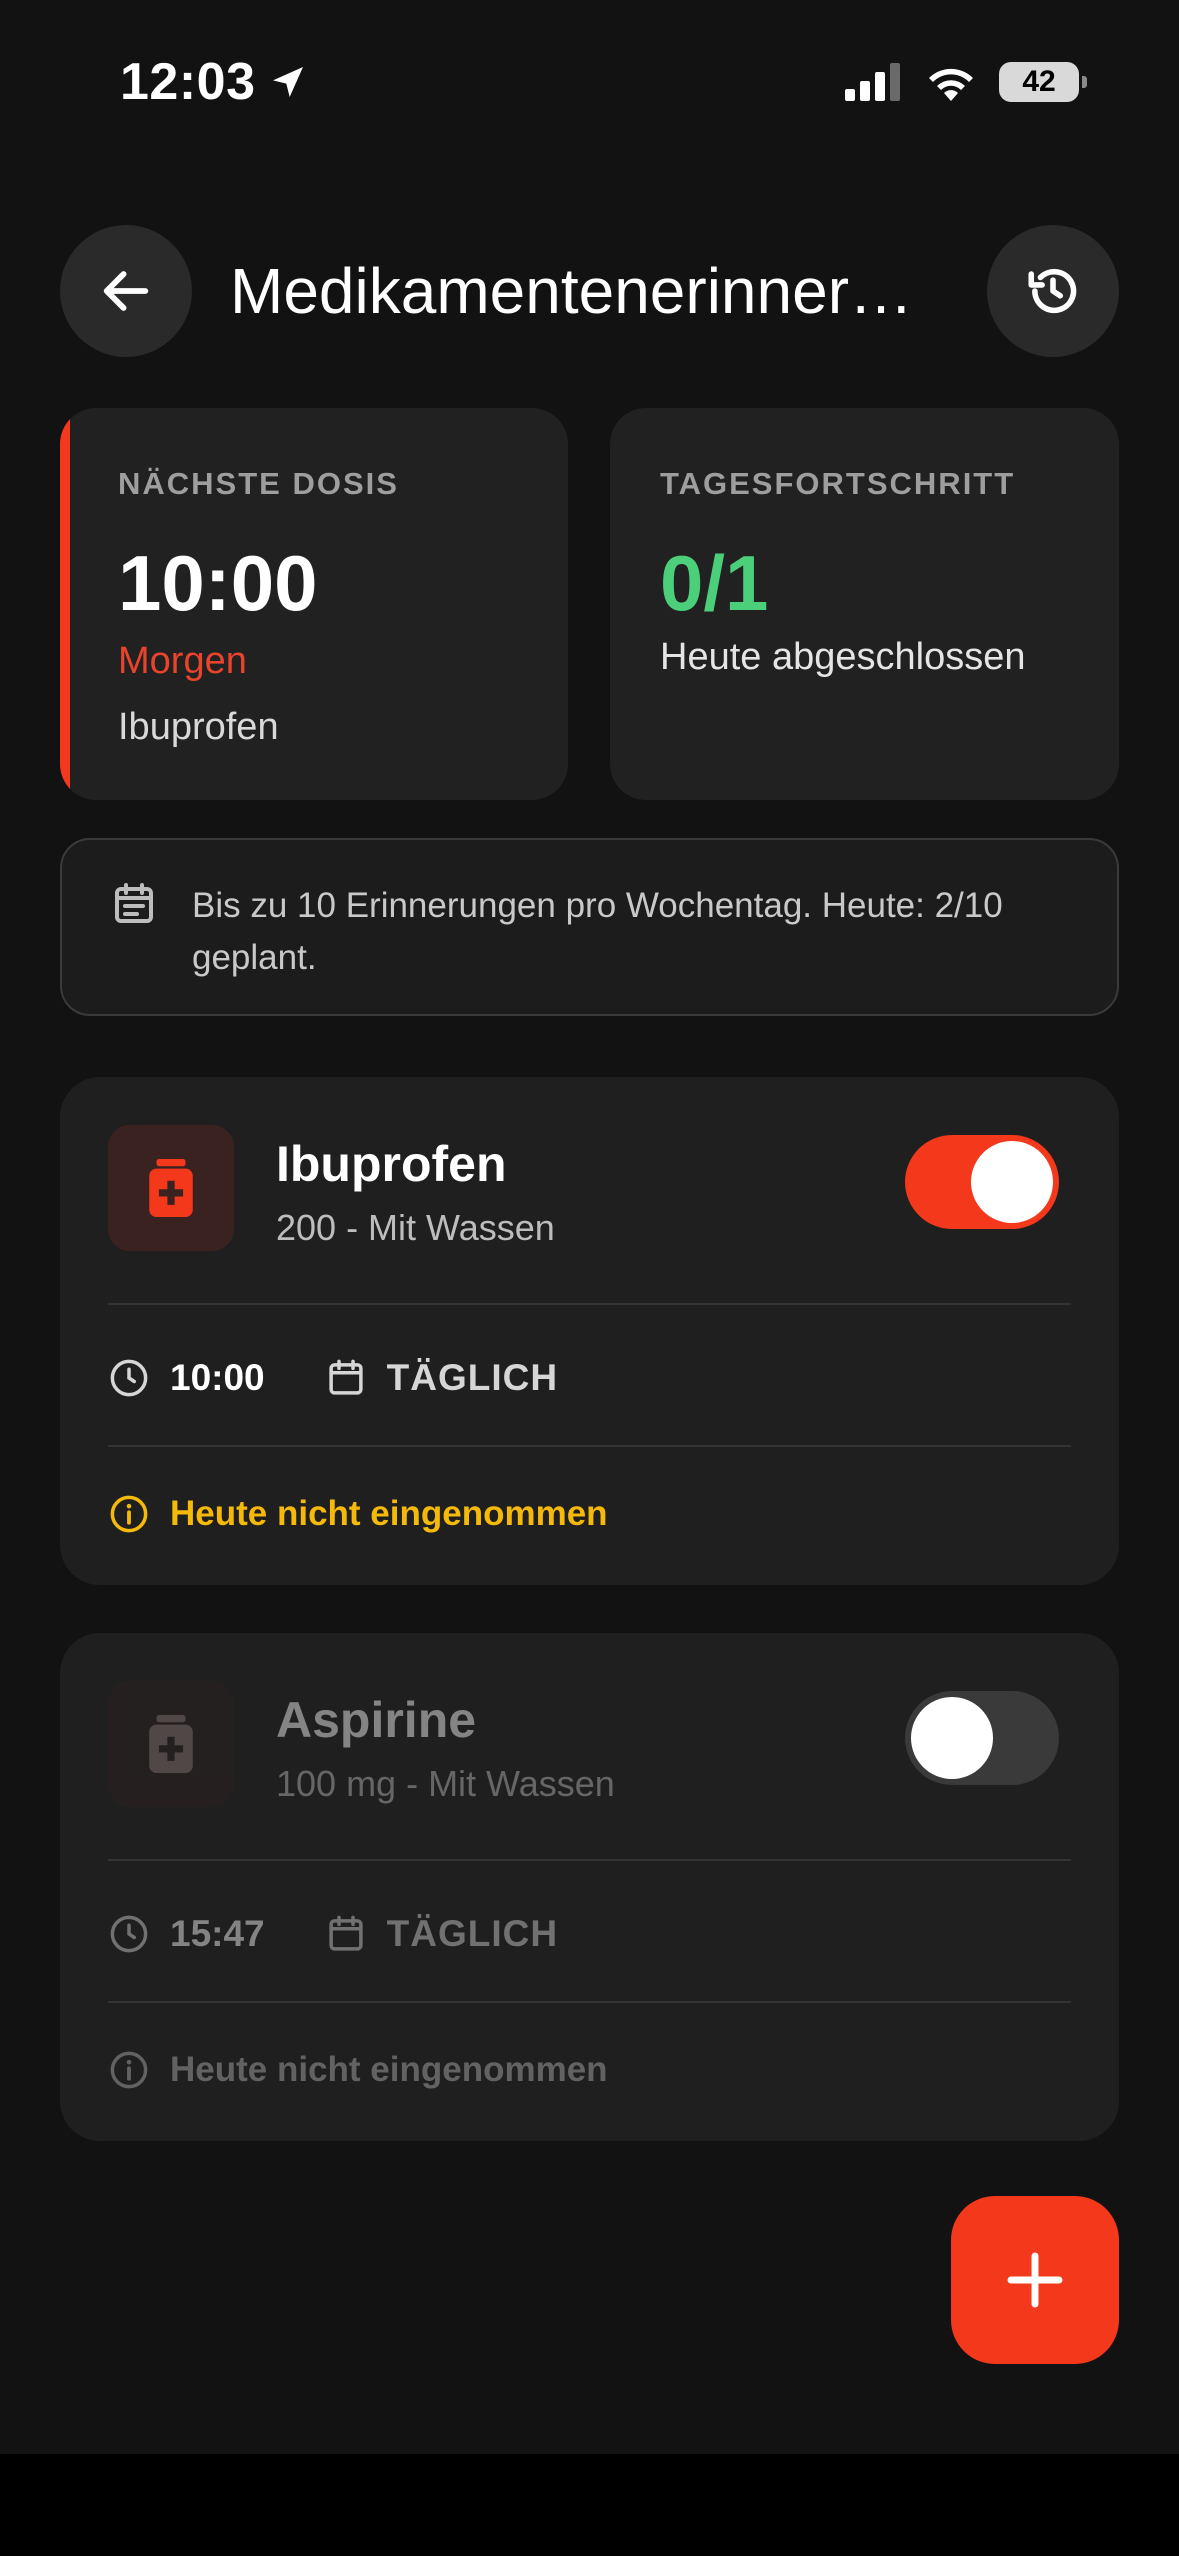 The width and height of the screenshot is (1179, 2556). Describe the element at coordinates (864, 604) in the screenshot. I see `daily-progress-card: TAGESFORTSCHRITT 0/1 Heute abgeschlossen` at that location.